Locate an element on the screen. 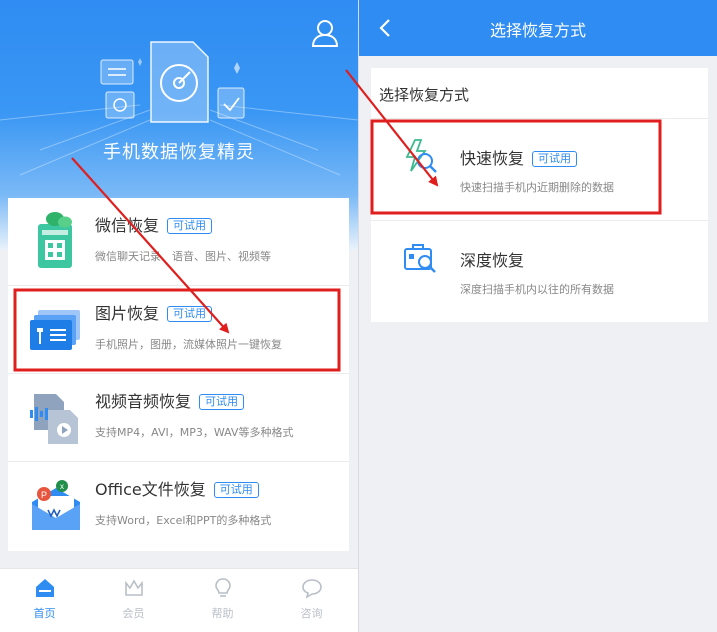 The height and width of the screenshot is (632, 717). svg-text: P is located at coordinates (44, 495).